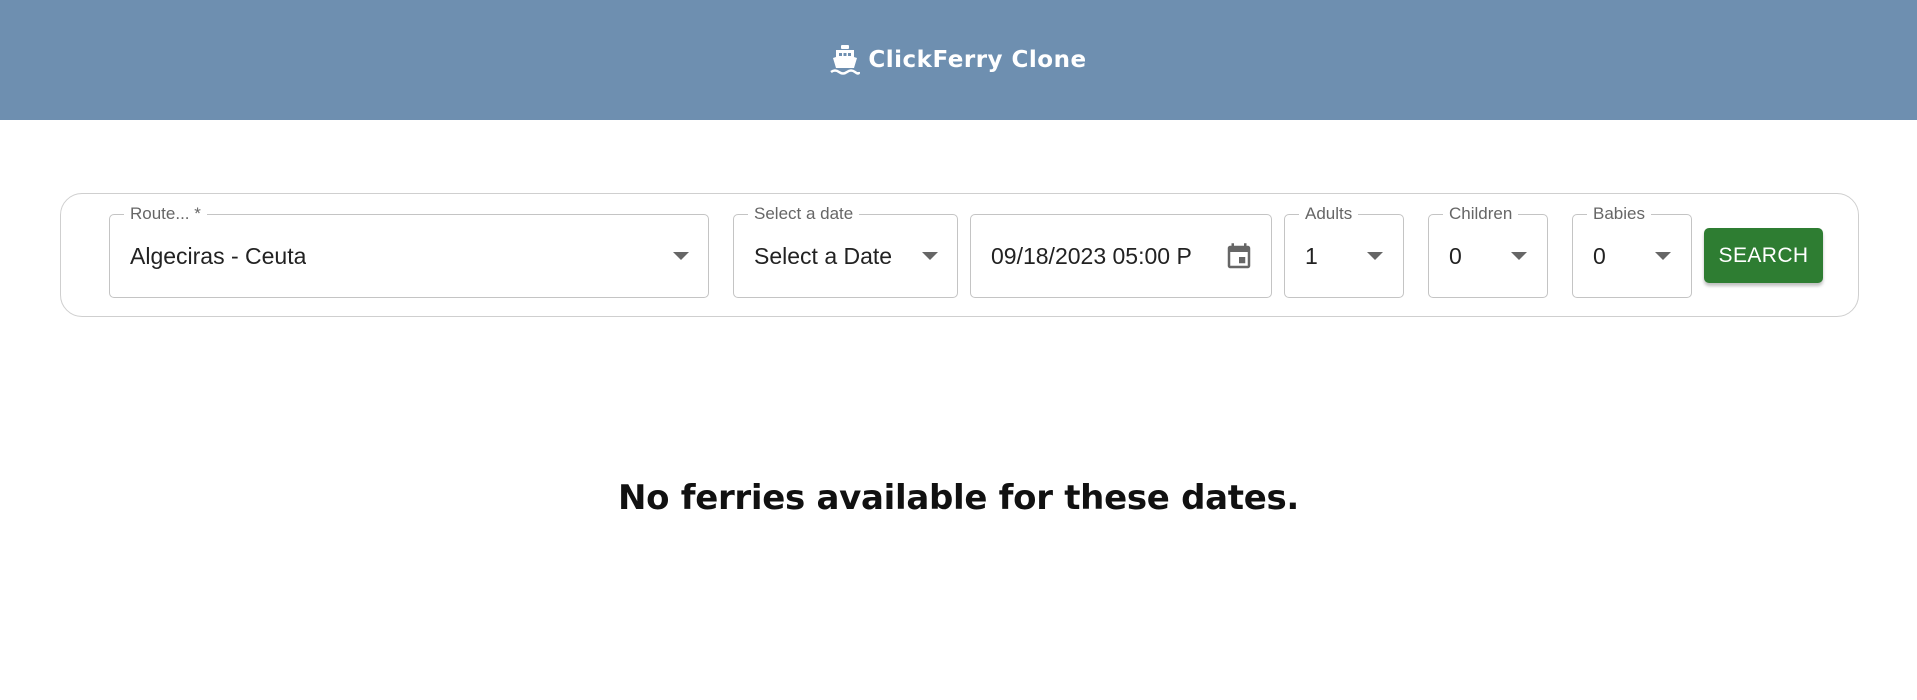 This screenshot has width=1917, height=700. I want to click on empty-results-message: No ferries available for these dates., so click(958, 498).